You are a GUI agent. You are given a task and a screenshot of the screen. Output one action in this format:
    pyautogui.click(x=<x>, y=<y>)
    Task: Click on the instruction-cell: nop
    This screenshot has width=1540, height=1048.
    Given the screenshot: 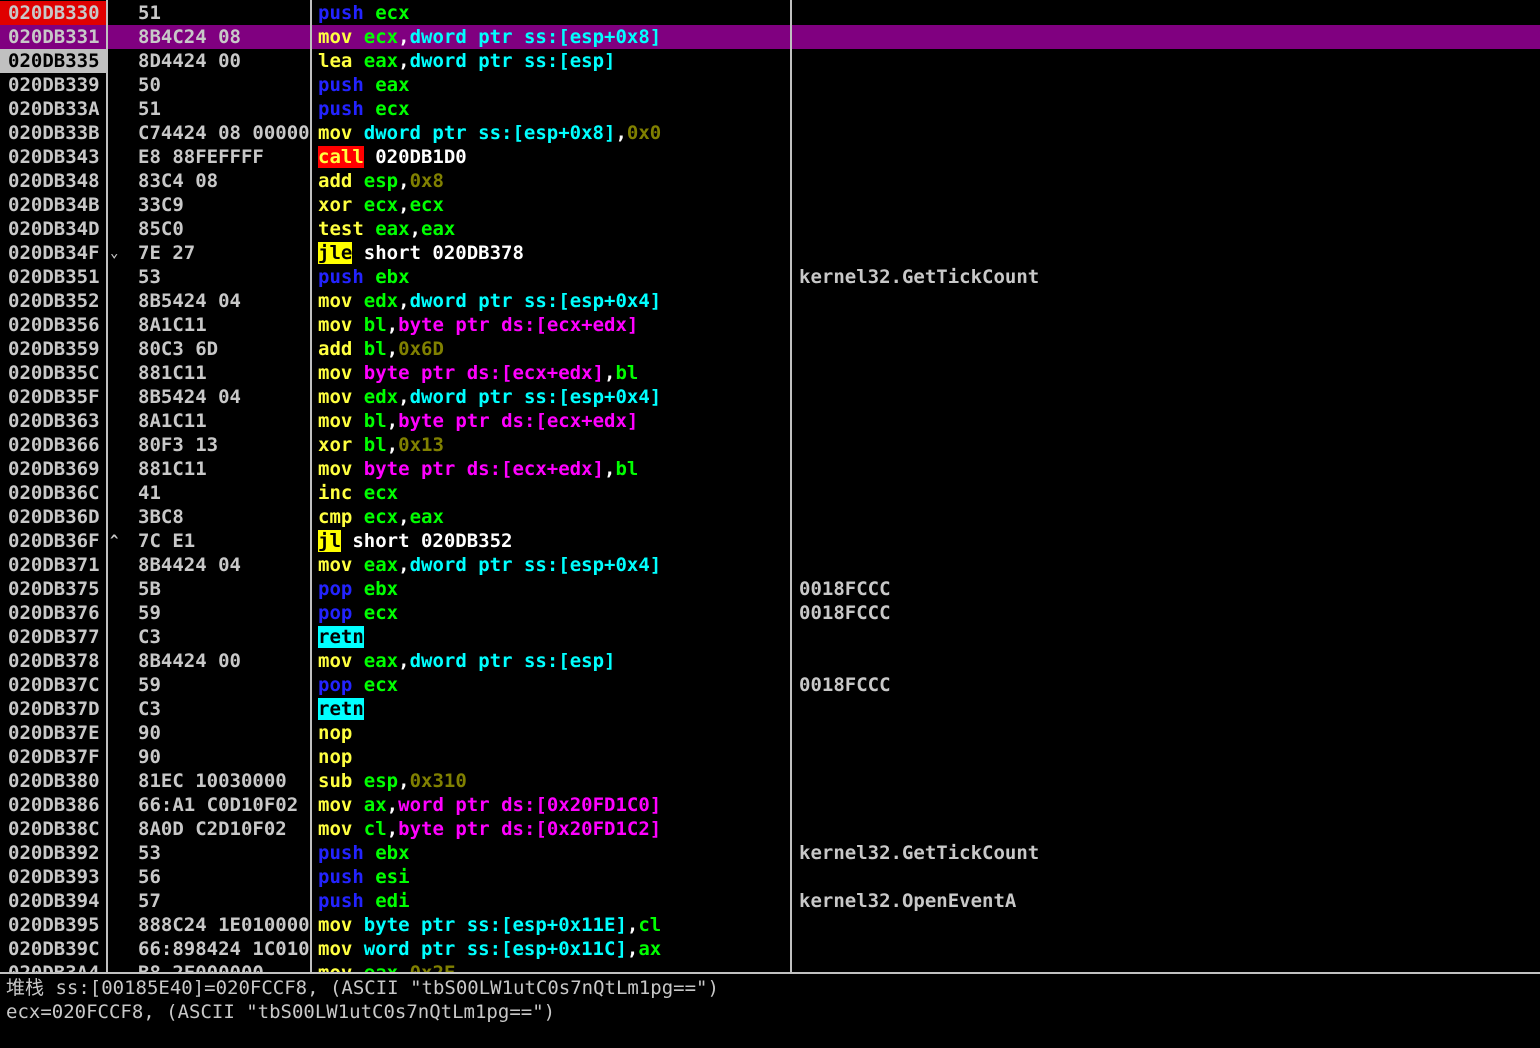 What is the action you would take?
    pyautogui.click(x=554, y=757)
    